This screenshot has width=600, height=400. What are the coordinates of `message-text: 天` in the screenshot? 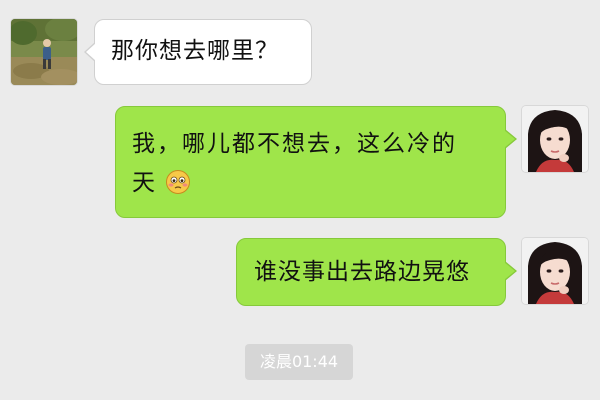 It's located at (143, 183).